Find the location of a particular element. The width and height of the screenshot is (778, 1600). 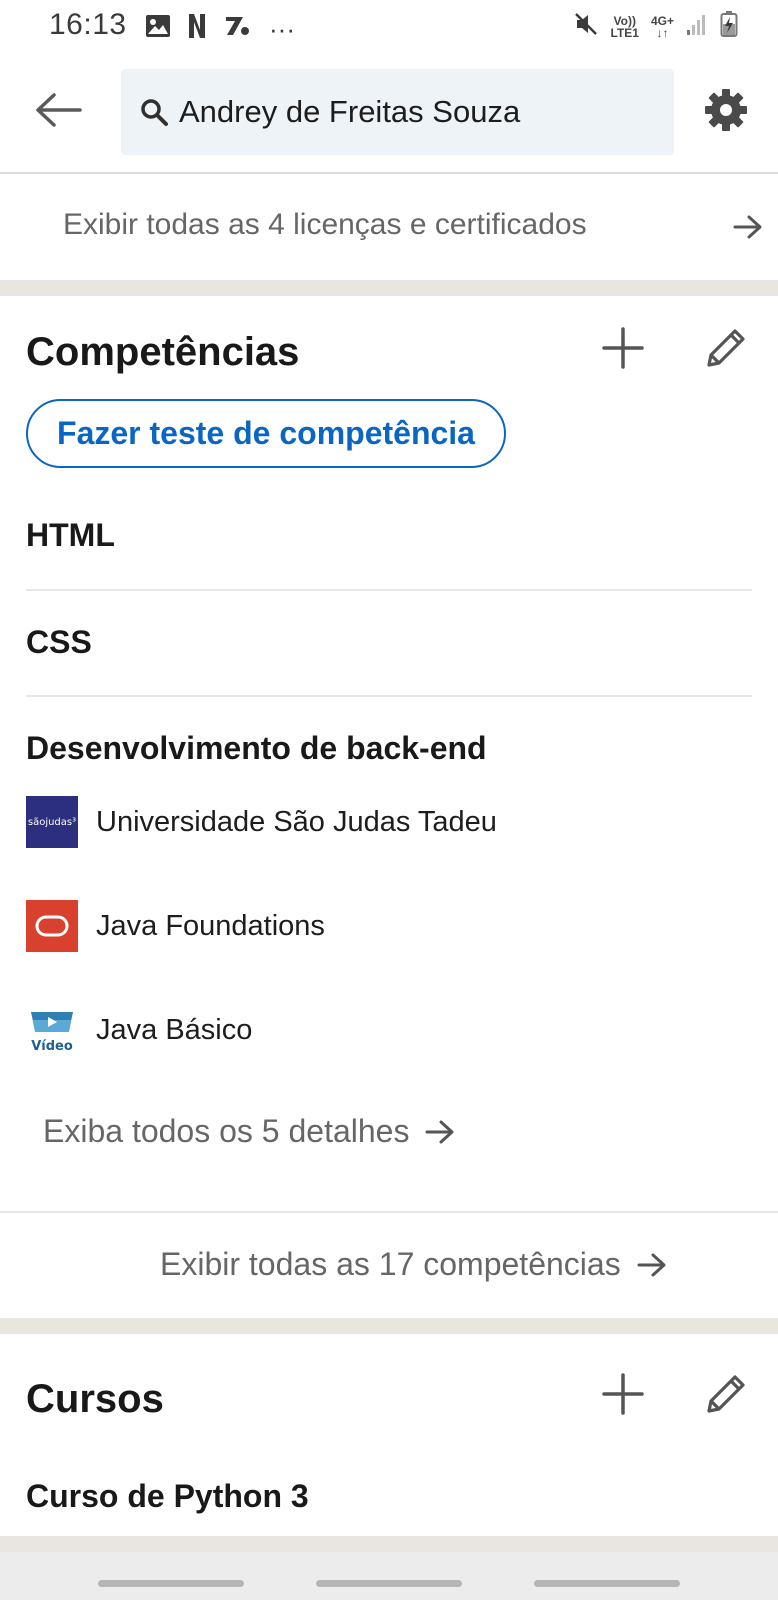

video-logo-text: Vídeo is located at coordinates (52, 1046).